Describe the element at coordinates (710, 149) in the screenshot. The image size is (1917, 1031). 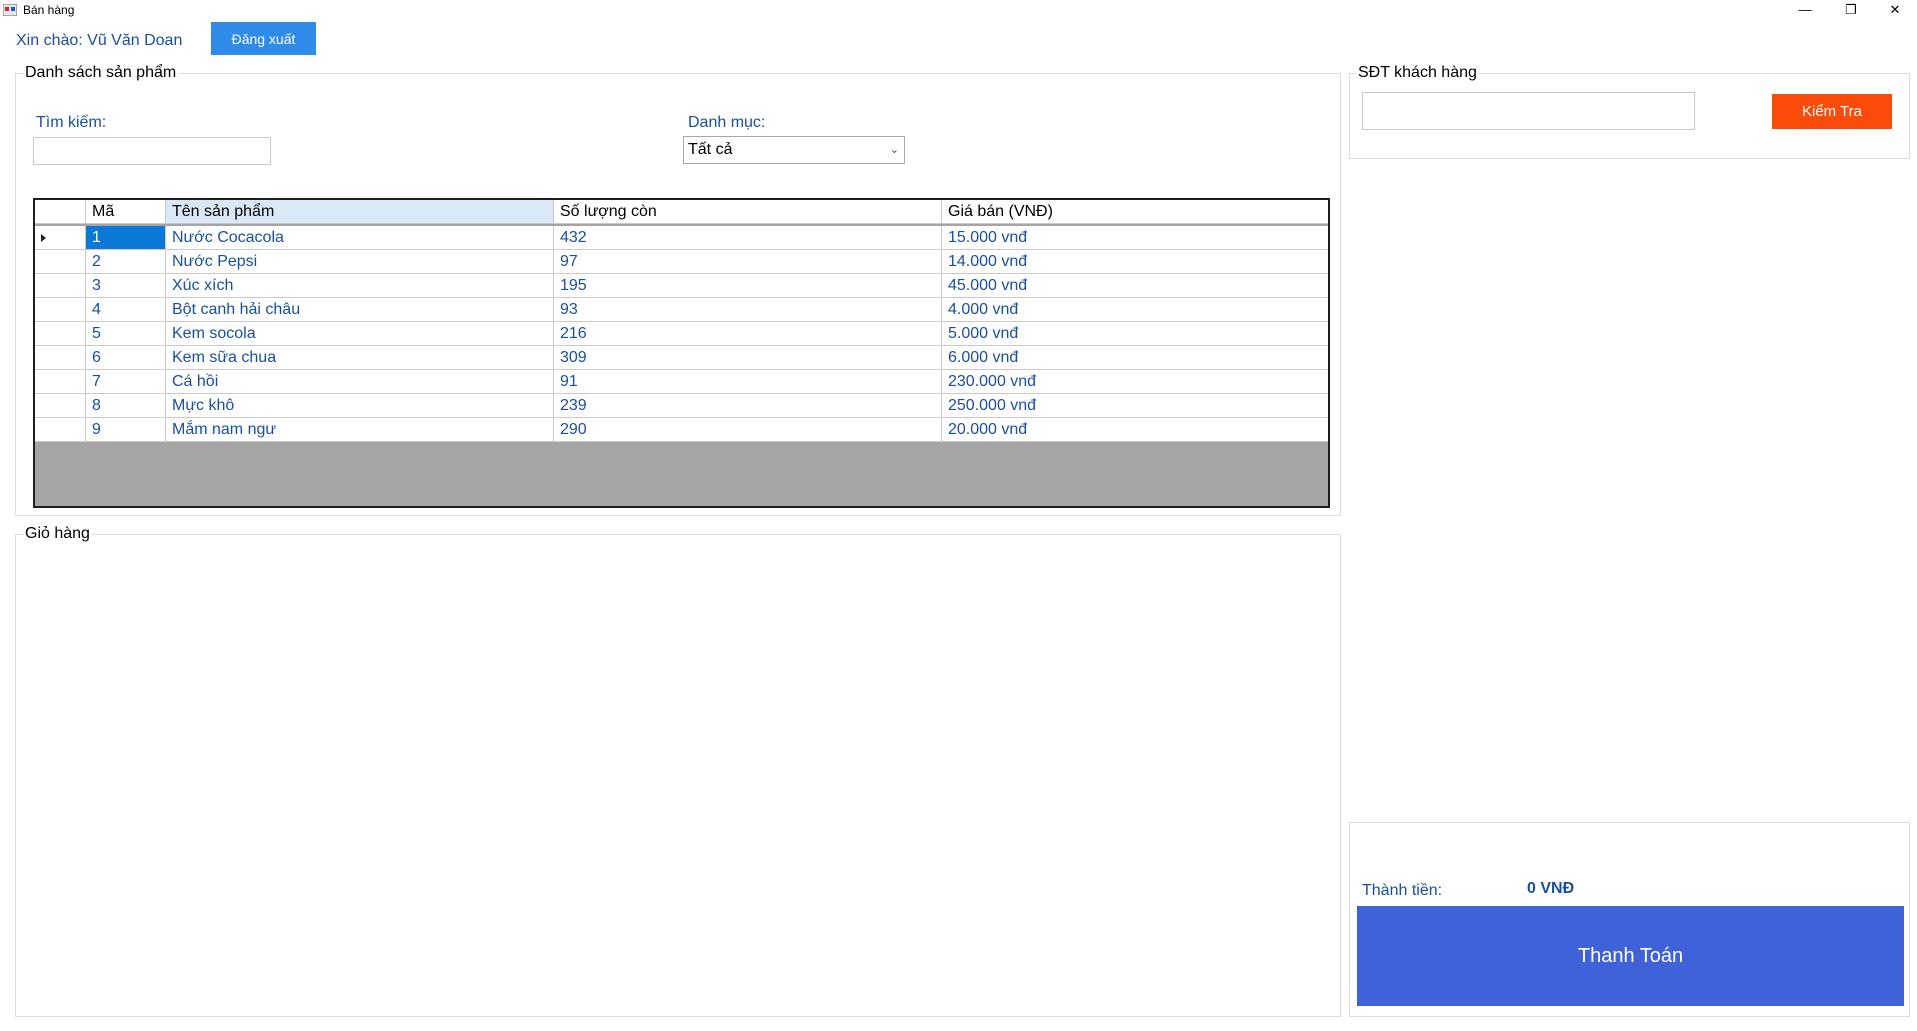
I see `category-selected-value: Tất cả` at that location.